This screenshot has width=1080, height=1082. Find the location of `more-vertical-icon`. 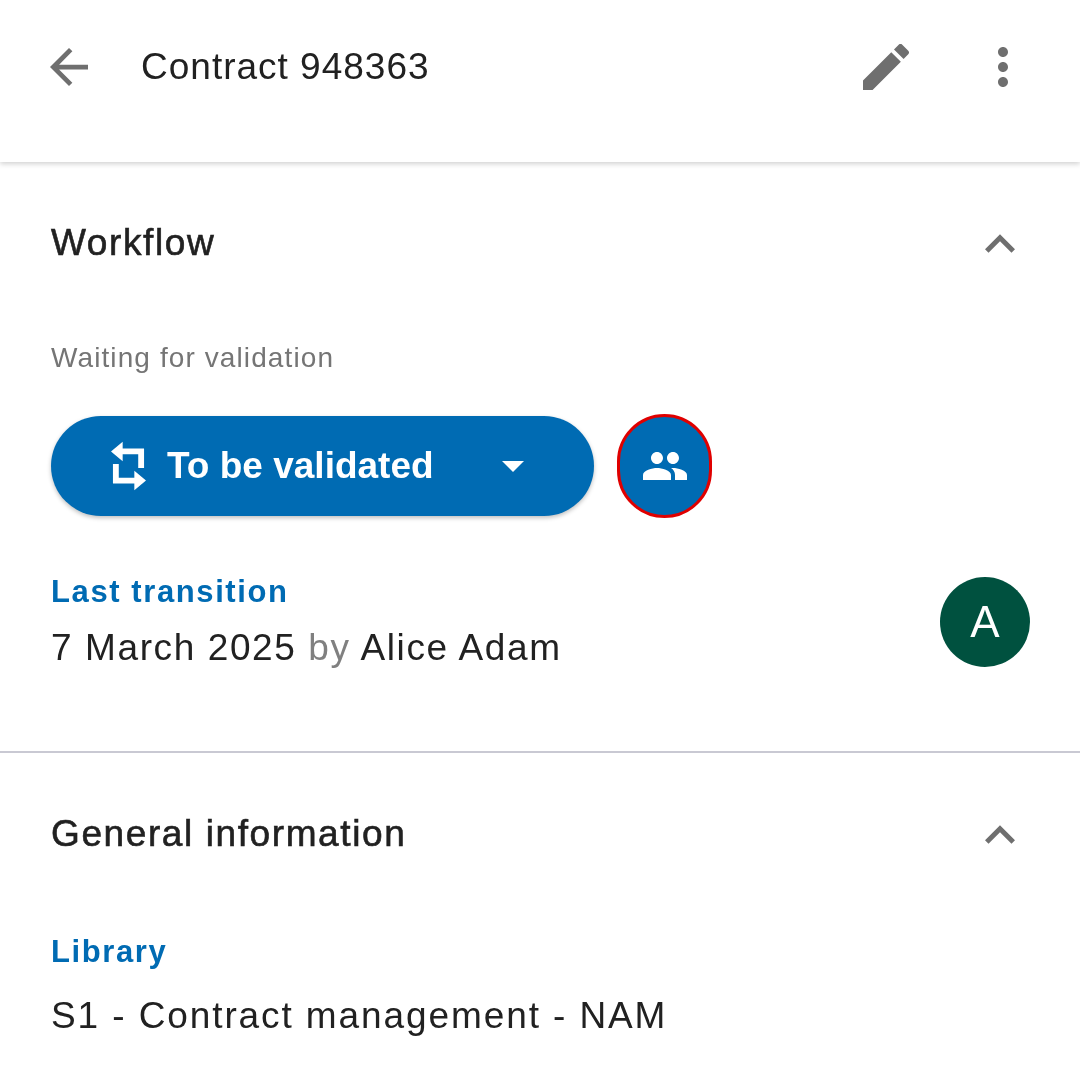

more-vertical-icon is located at coordinates (1003, 67).